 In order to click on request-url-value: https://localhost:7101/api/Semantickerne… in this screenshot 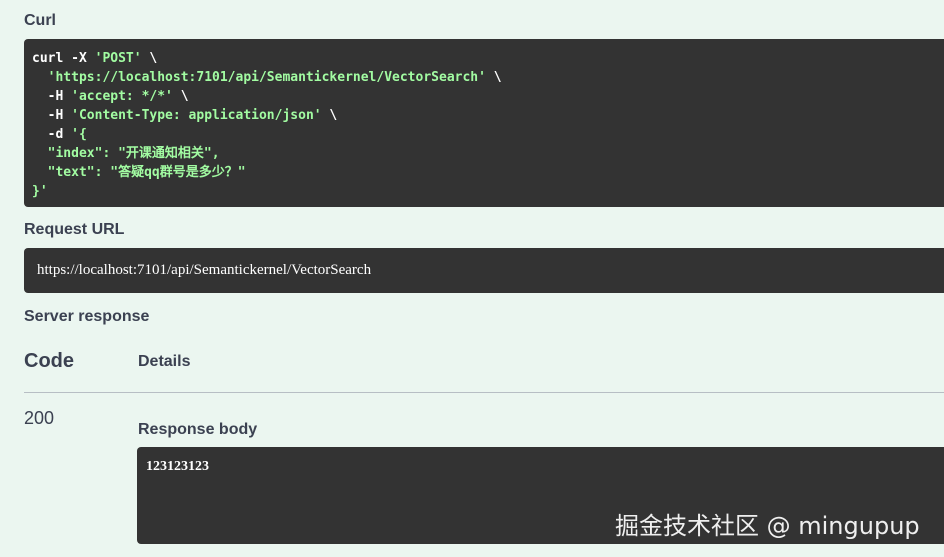, I will do `click(484, 270)`.